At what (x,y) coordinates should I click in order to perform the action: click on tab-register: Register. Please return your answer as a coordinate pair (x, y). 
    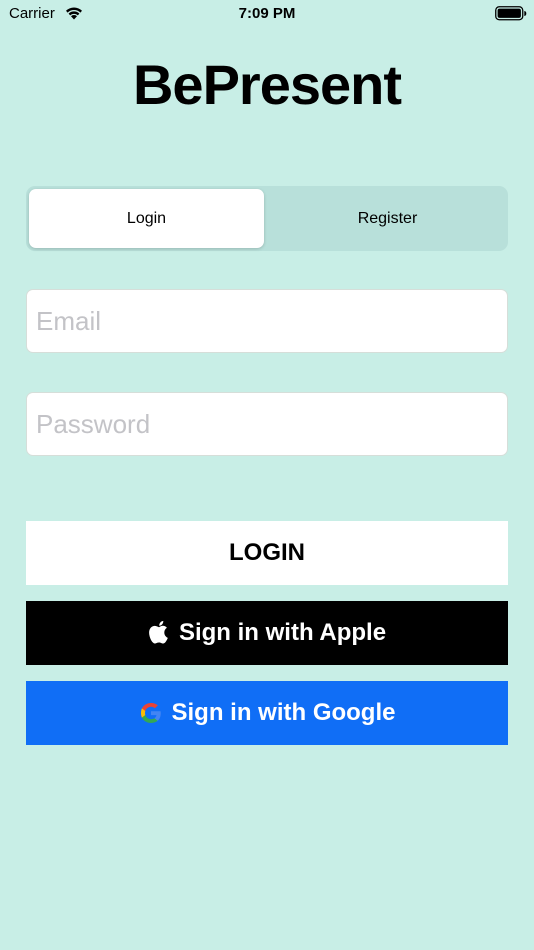
    Looking at the image, I should click on (387, 218).